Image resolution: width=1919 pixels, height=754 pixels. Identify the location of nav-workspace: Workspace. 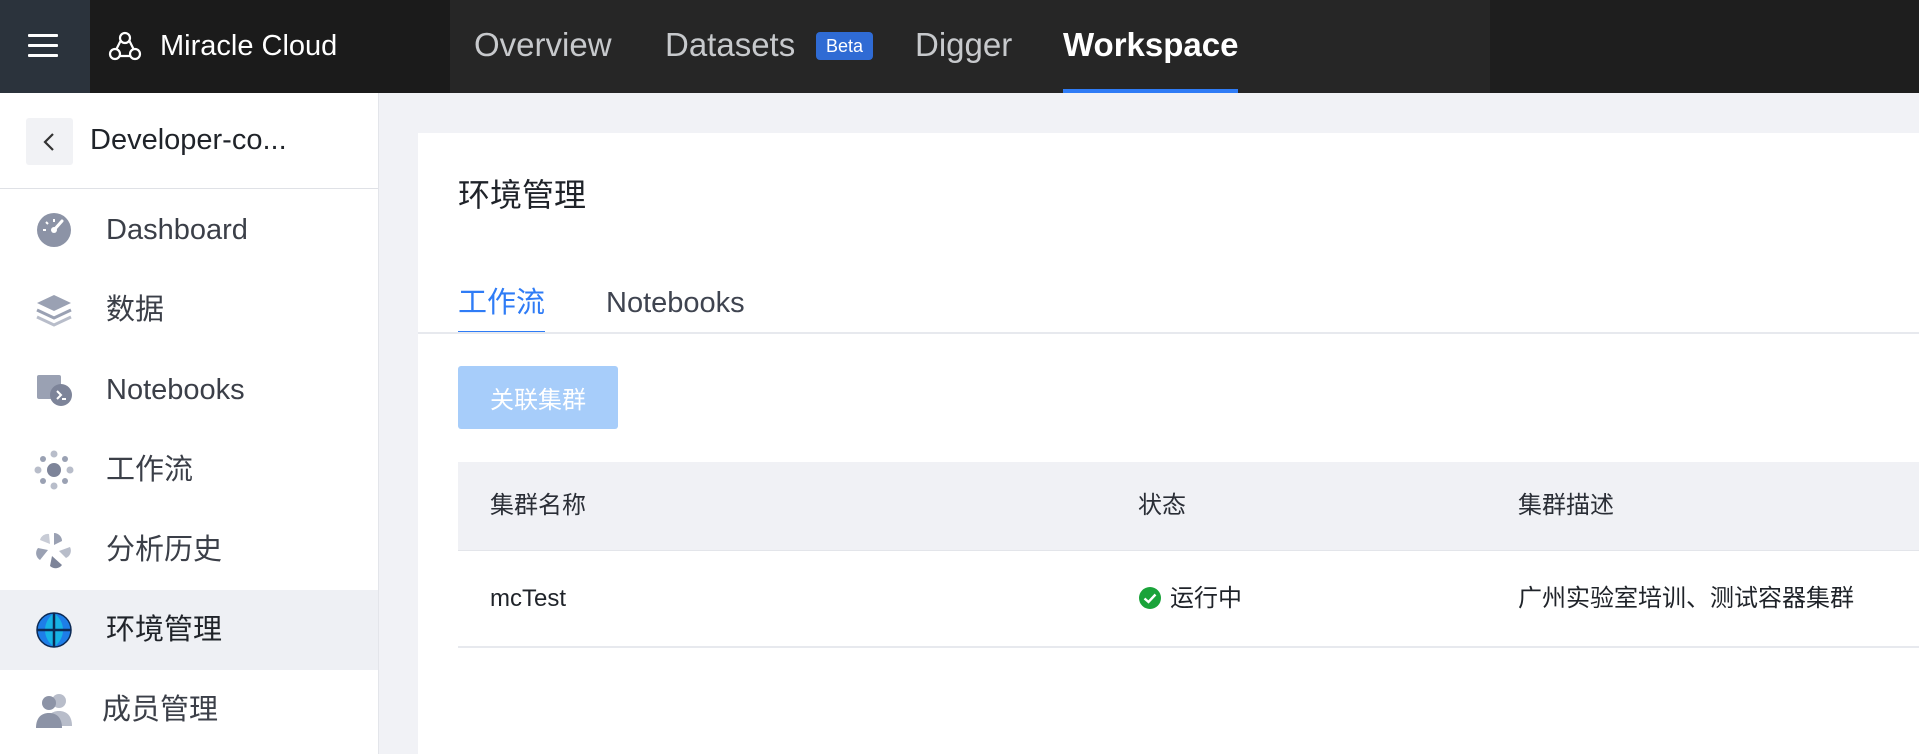
(1151, 46).